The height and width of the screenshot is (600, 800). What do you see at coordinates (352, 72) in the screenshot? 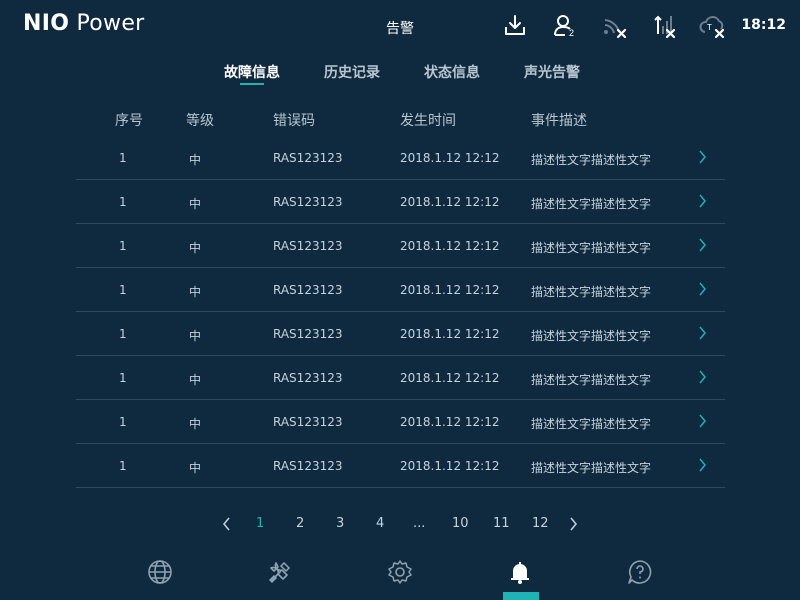
I see `tab-history: 历史记录` at bounding box center [352, 72].